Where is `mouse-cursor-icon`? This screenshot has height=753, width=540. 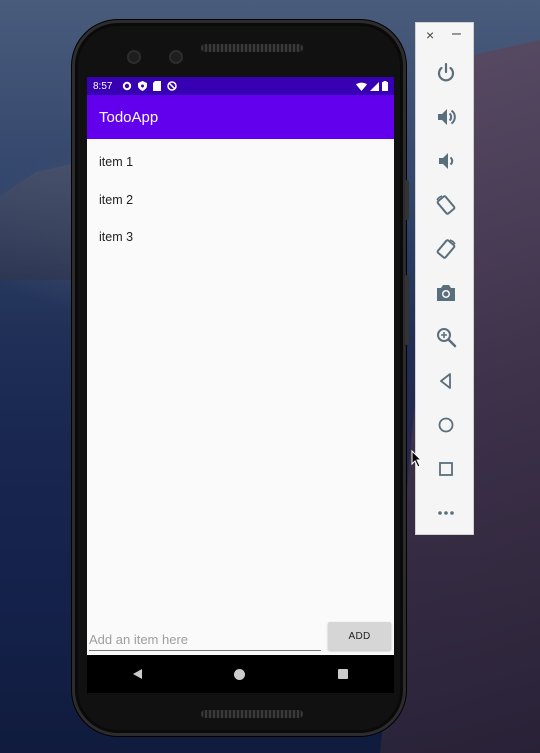
mouse-cursor-icon is located at coordinates (417, 459).